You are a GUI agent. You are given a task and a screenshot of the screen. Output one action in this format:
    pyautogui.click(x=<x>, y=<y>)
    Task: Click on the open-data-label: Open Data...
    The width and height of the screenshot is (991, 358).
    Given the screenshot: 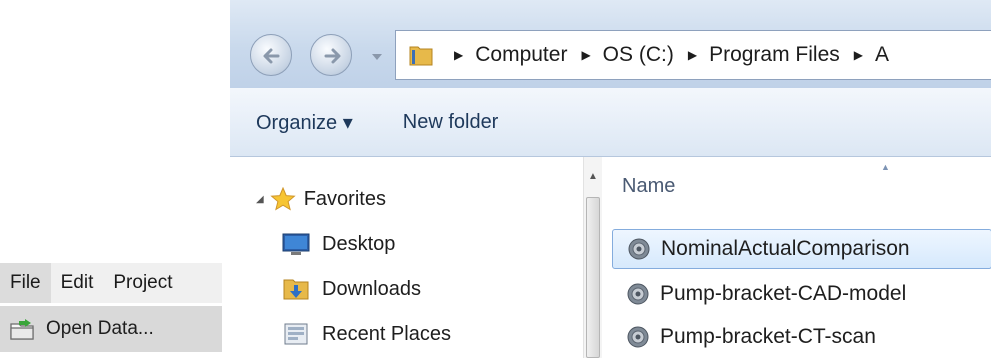 What is the action you would take?
    pyautogui.click(x=100, y=328)
    